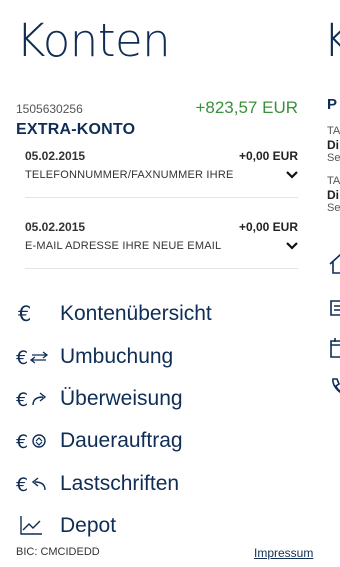  What do you see at coordinates (246, 107) in the screenshot?
I see `account-balance: +823,57 EUR` at bounding box center [246, 107].